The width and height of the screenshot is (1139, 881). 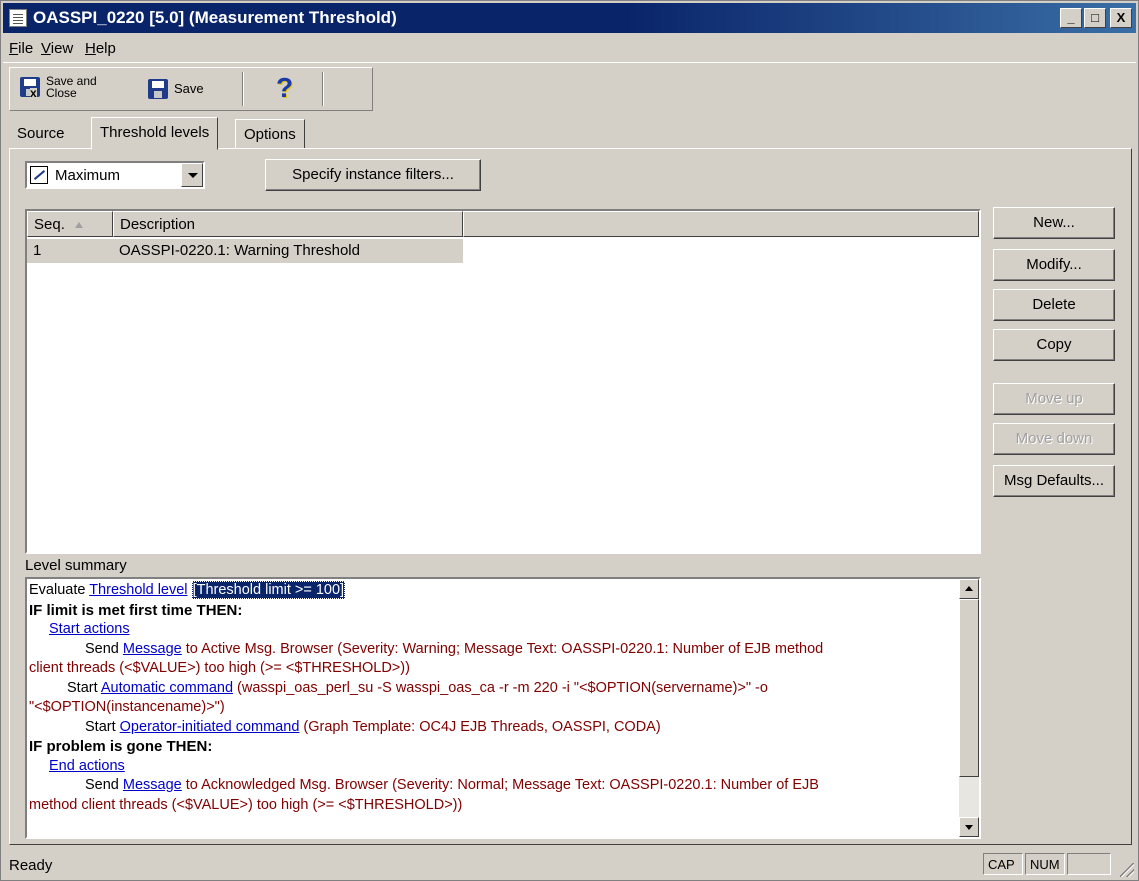 What do you see at coordinates (1054, 305) in the screenshot?
I see `delete-button: Delete` at bounding box center [1054, 305].